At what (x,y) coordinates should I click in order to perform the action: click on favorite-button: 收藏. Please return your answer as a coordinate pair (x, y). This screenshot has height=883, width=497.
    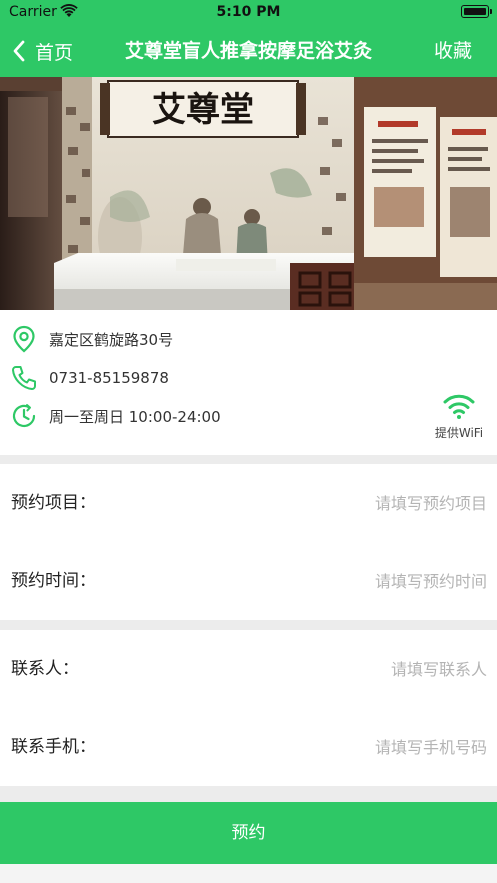
    Looking at the image, I should click on (453, 51).